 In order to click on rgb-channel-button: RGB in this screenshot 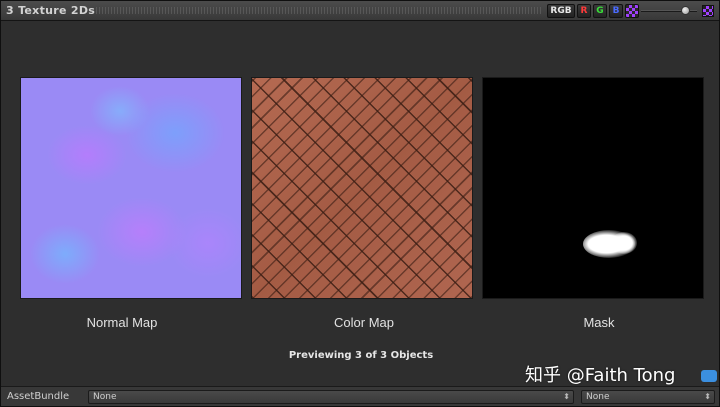, I will do `click(561, 11)`.